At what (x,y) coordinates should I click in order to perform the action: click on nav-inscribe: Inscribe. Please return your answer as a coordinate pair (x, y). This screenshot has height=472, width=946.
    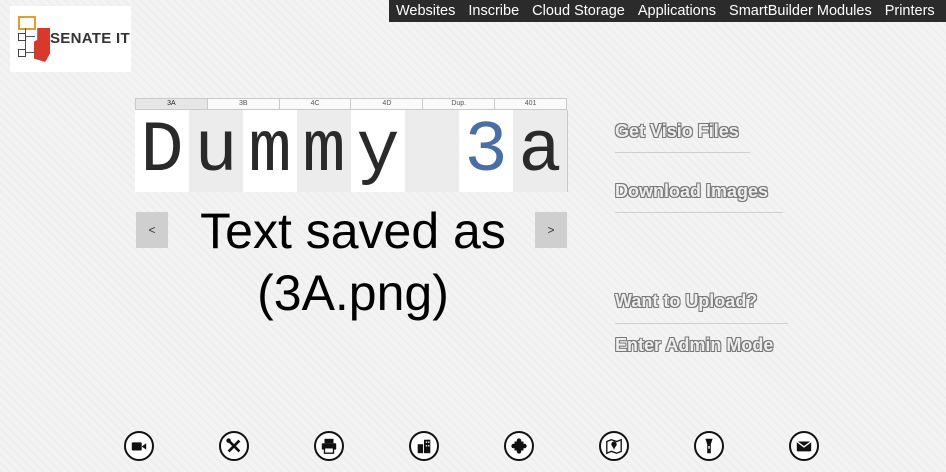
    Looking at the image, I should click on (493, 11).